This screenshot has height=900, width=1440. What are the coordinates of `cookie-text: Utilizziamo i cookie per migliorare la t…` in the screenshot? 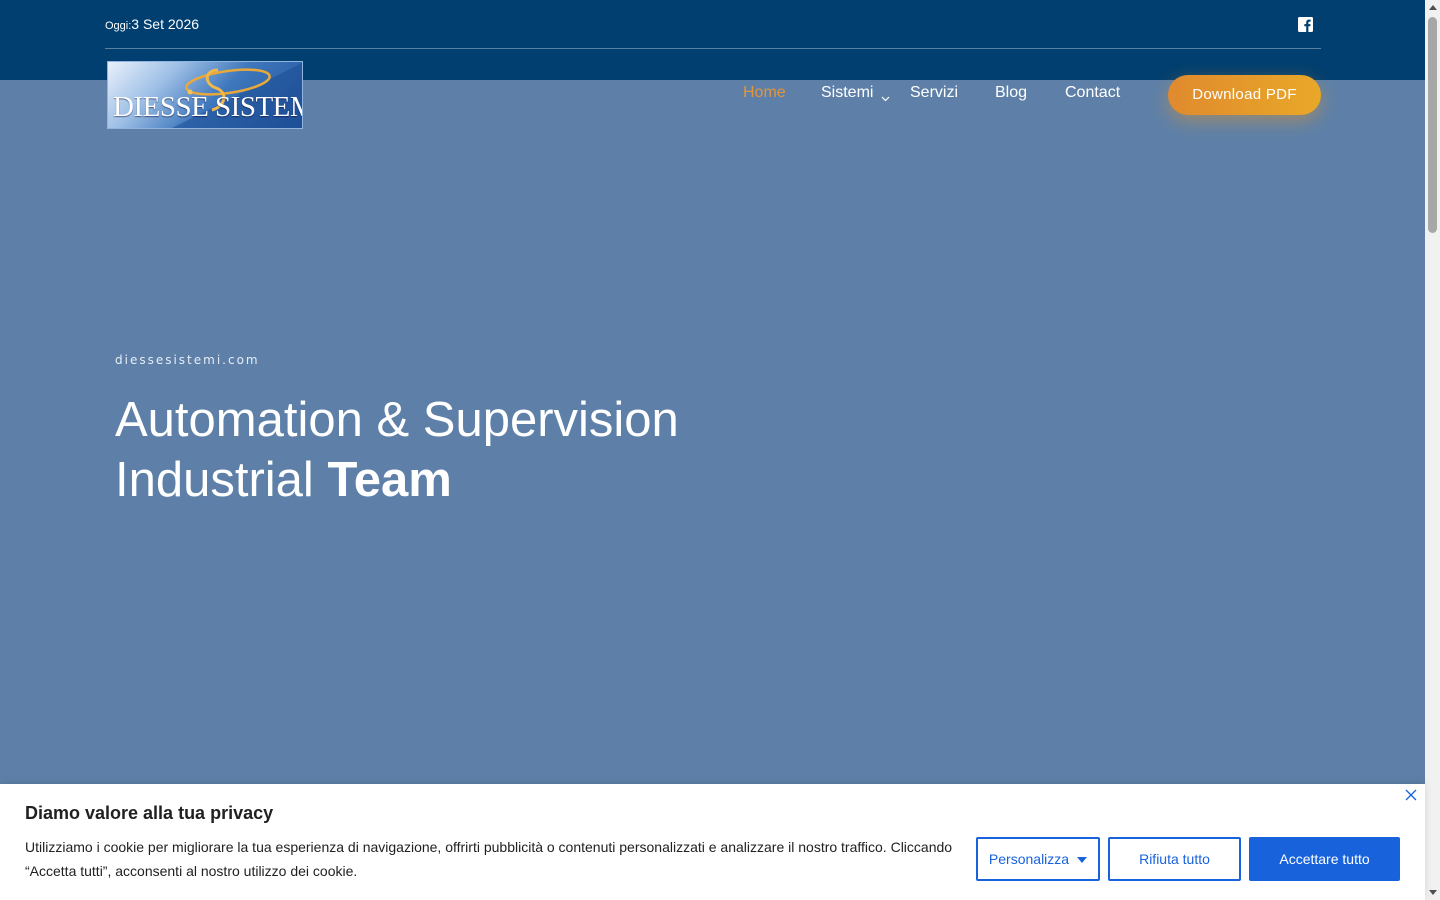 It's located at (489, 859).